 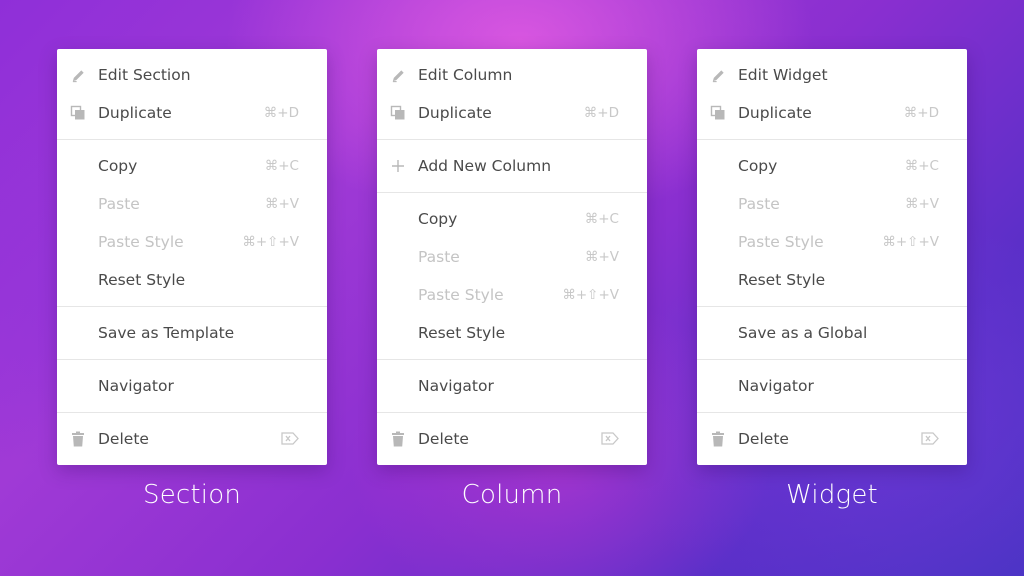 What do you see at coordinates (144, 75) in the screenshot?
I see `menu-item-label: Edit Section` at bounding box center [144, 75].